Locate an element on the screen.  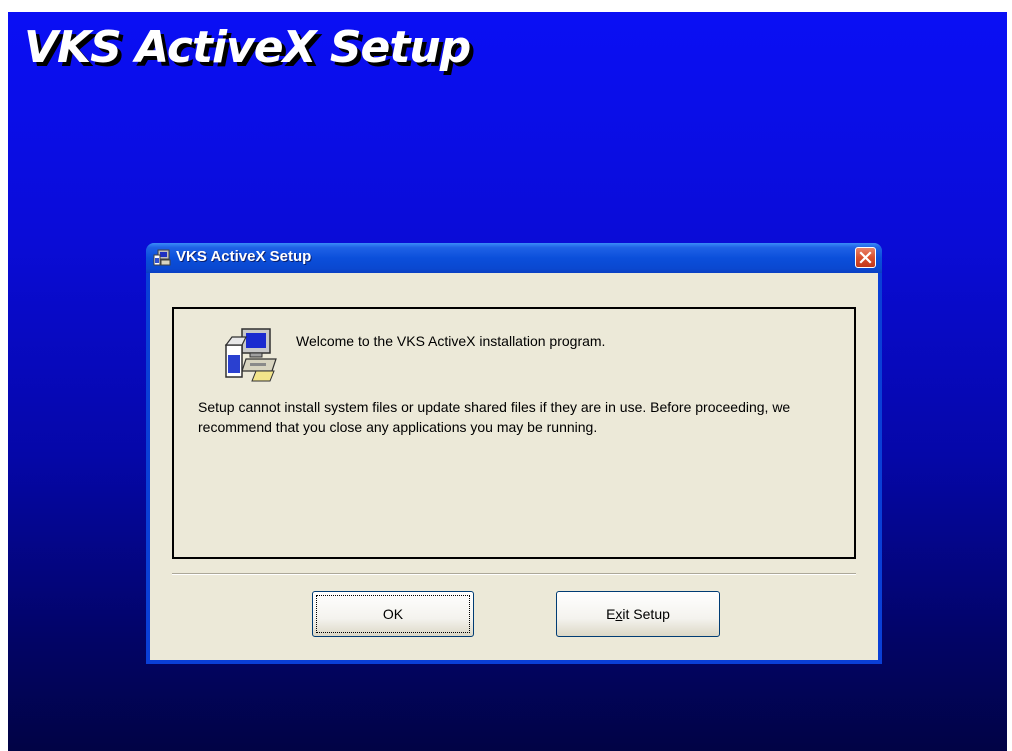
close-button is located at coordinates (865, 257).